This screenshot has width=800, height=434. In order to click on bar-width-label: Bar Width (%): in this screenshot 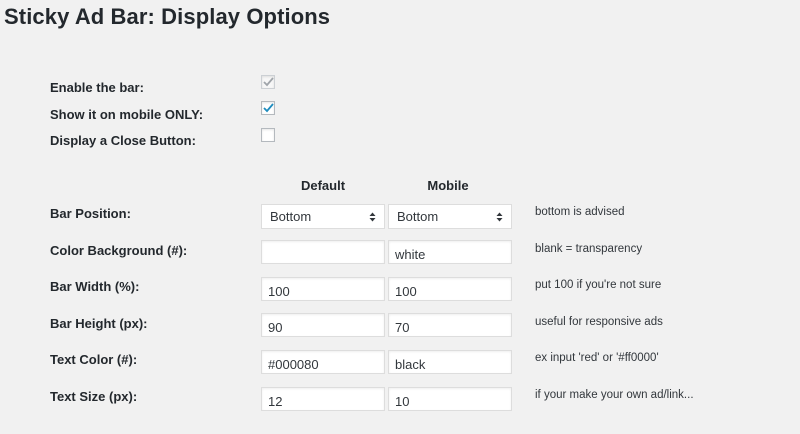, I will do `click(95, 286)`.